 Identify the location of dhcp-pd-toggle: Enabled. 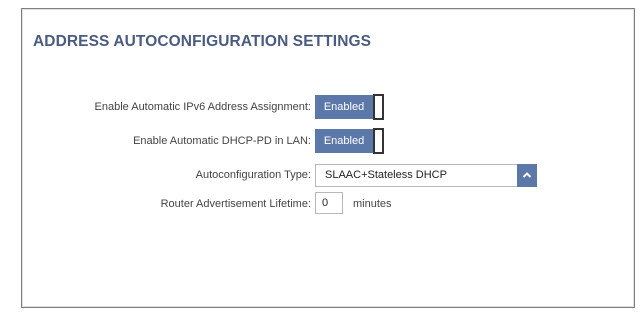
(350, 141).